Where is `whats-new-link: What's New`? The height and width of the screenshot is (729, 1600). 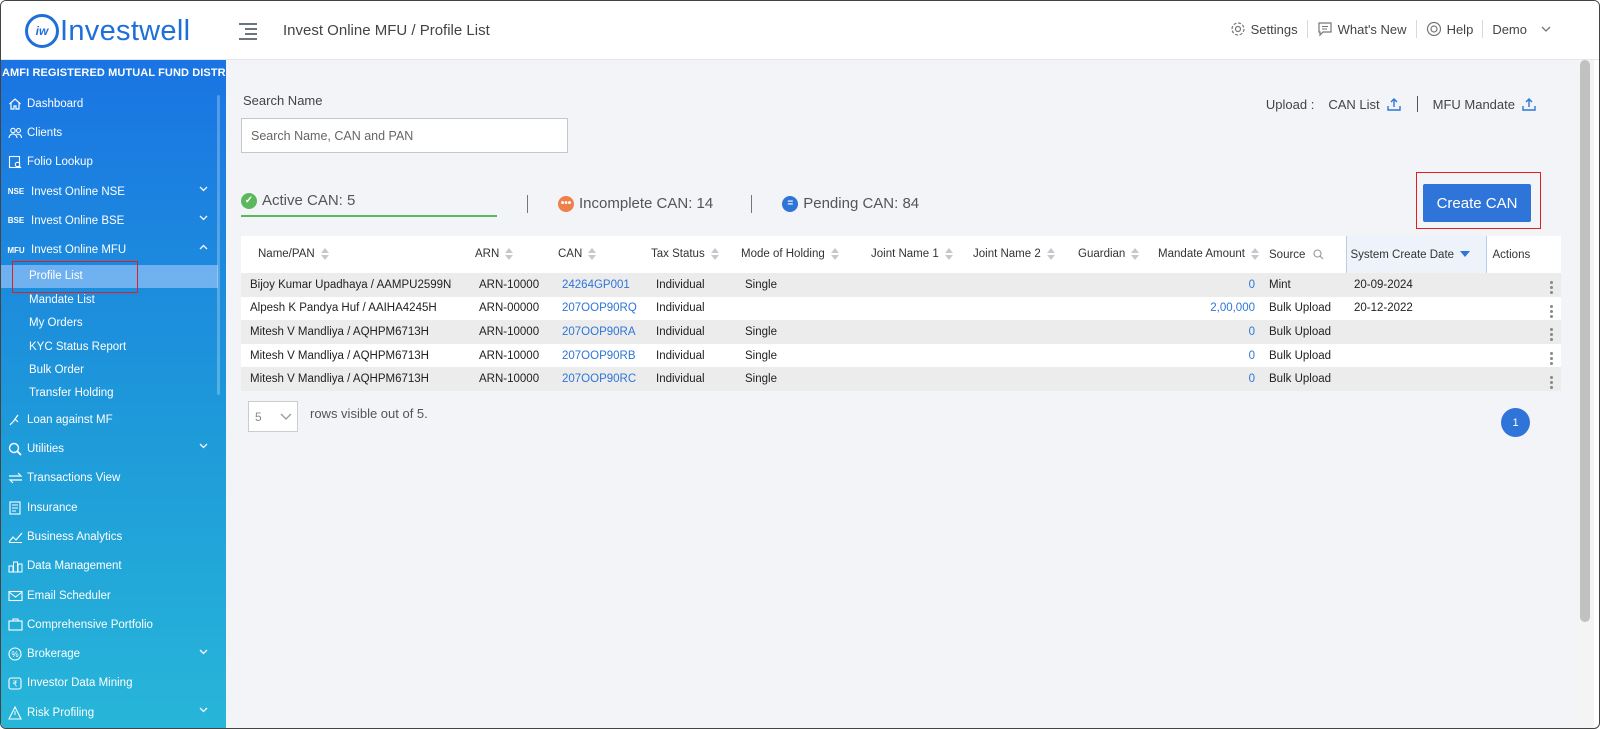
whats-new-link: What's New is located at coordinates (1362, 29).